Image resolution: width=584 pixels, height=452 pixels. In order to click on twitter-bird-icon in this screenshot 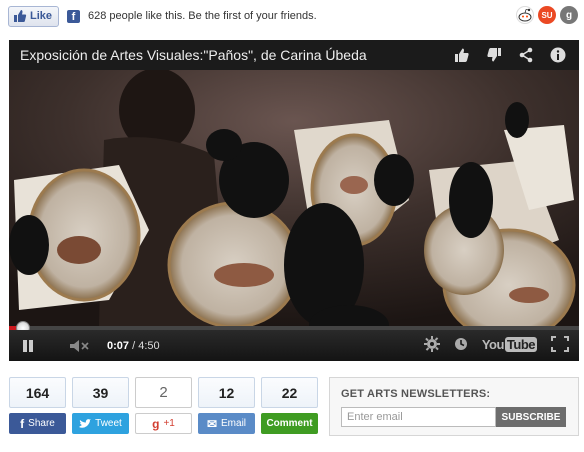, I will do `click(85, 423)`.